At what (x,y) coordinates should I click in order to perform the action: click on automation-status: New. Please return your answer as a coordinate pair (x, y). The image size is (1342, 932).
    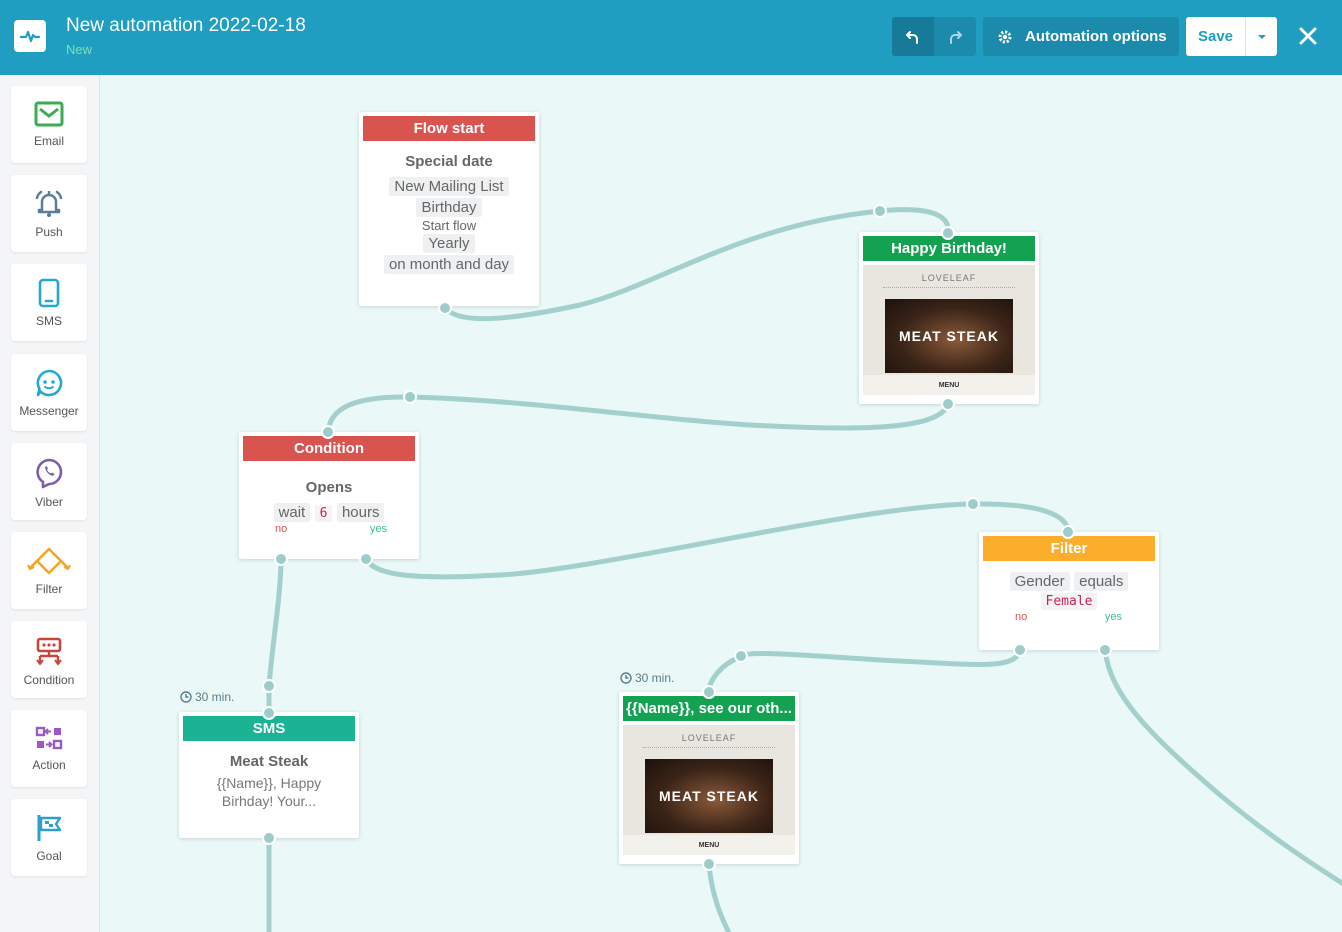
    Looking at the image, I should click on (79, 49).